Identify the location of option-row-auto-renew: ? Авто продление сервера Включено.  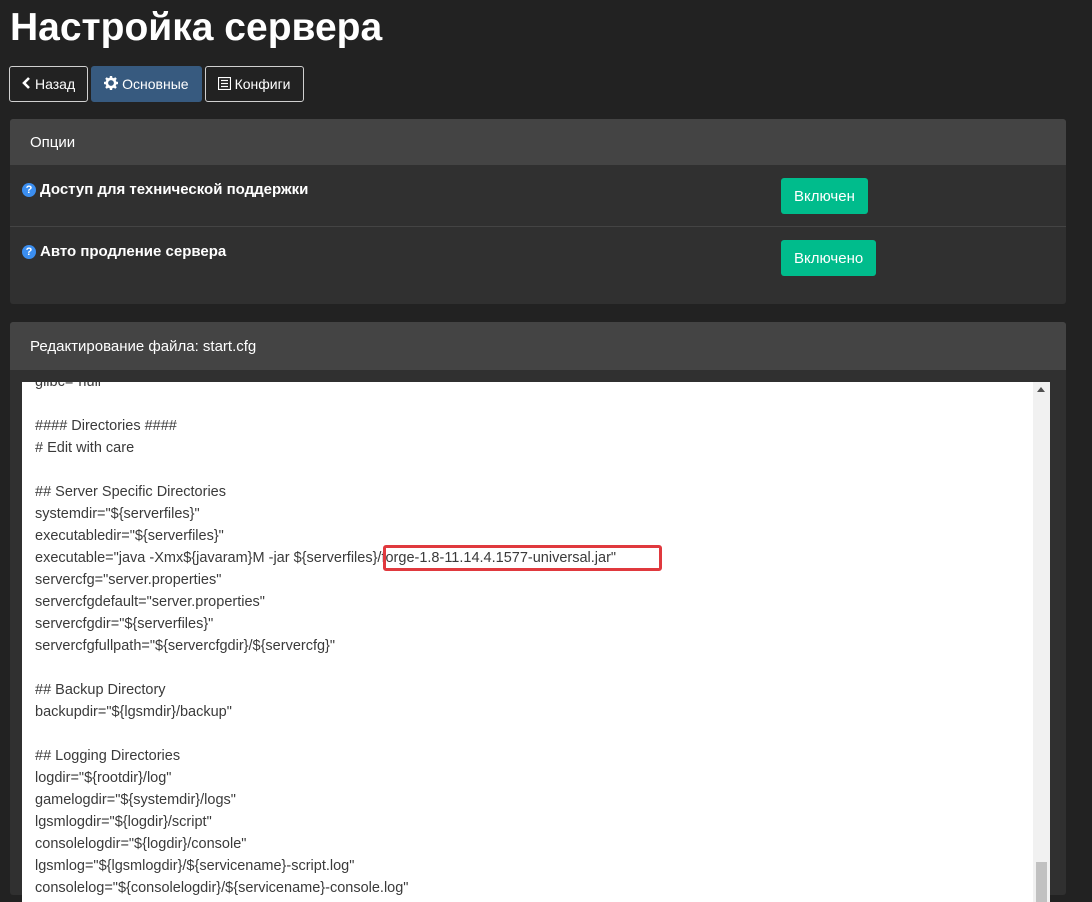
(538, 257).